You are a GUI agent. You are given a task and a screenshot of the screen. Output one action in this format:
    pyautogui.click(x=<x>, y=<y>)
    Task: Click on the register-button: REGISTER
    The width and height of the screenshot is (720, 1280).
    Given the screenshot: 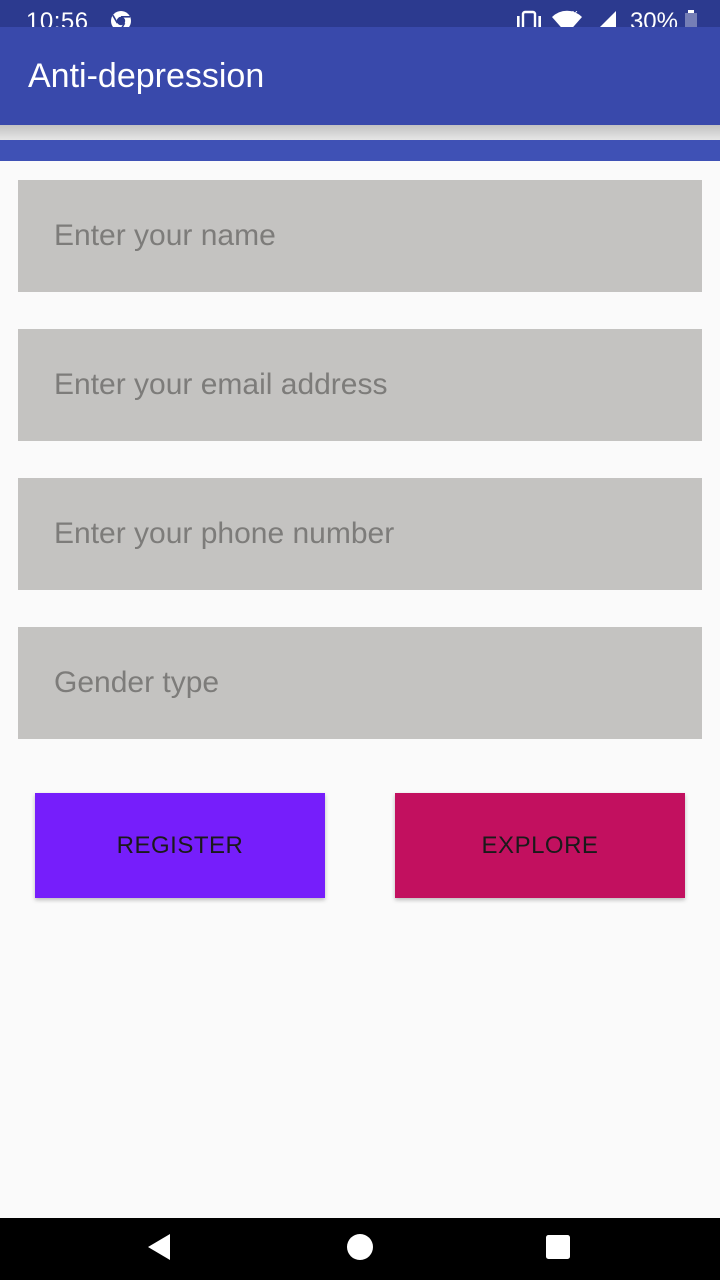 What is the action you would take?
    pyautogui.click(x=180, y=845)
    